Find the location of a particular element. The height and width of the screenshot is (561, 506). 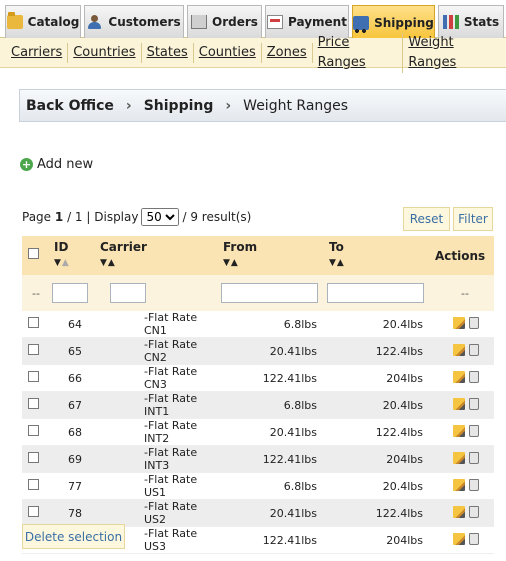

column-actions: Actions is located at coordinates (461, 255).